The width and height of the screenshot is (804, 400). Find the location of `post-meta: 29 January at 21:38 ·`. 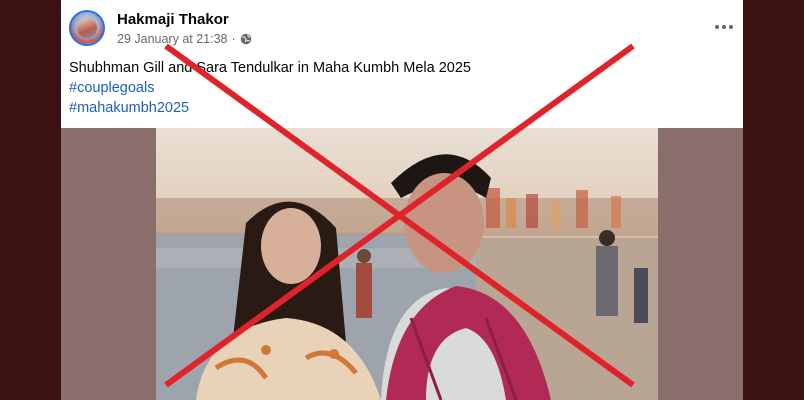

post-meta: 29 January at 21:38 · is located at coordinates (184, 39).